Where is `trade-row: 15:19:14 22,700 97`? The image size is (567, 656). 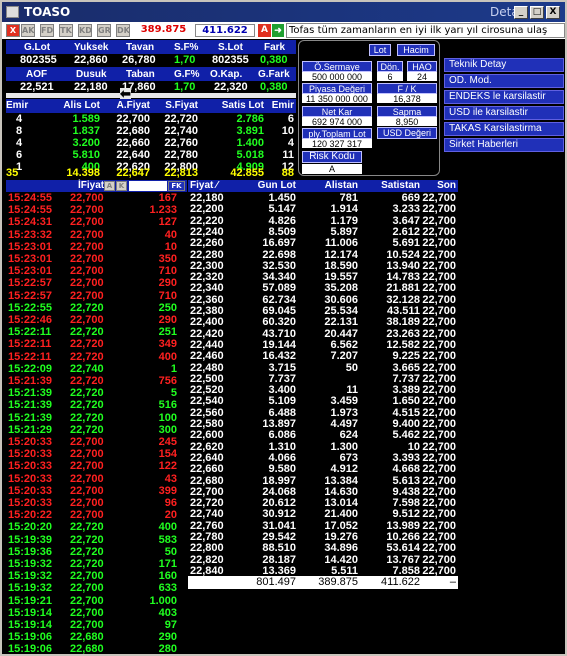
trade-row: 15:19:14 22,700 97 is located at coordinates (96, 625).